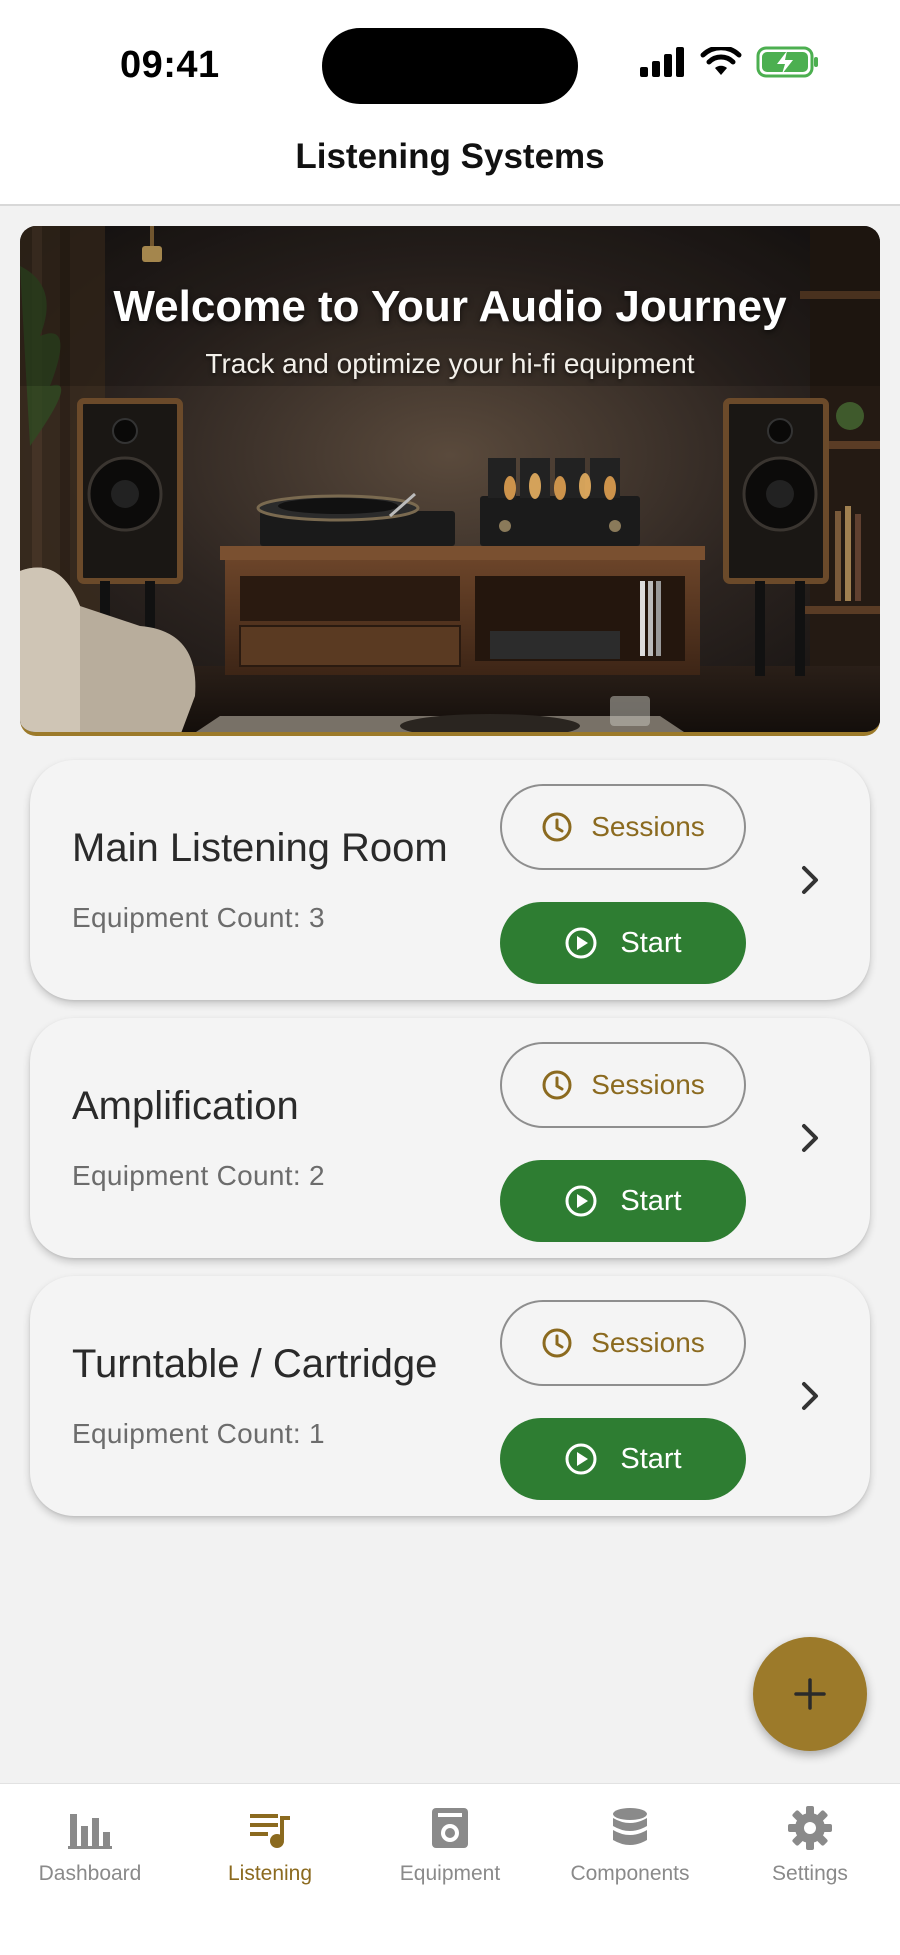 This screenshot has height=1955, width=900. Describe the element at coordinates (270, 1854) in the screenshot. I see `nav-item-listening: Listening` at that location.